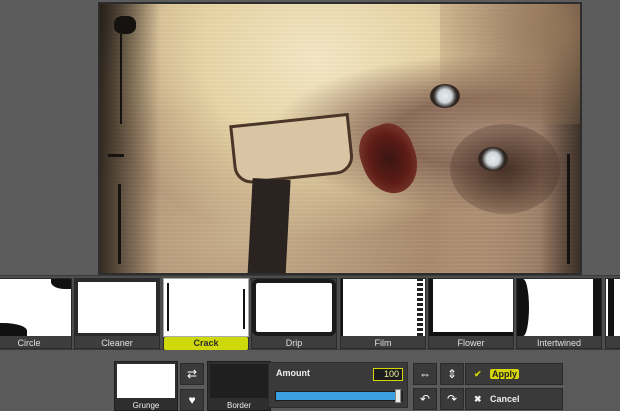  What do you see at coordinates (125, 25) in the screenshot?
I see `crack-mark` at bounding box center [125, 25].